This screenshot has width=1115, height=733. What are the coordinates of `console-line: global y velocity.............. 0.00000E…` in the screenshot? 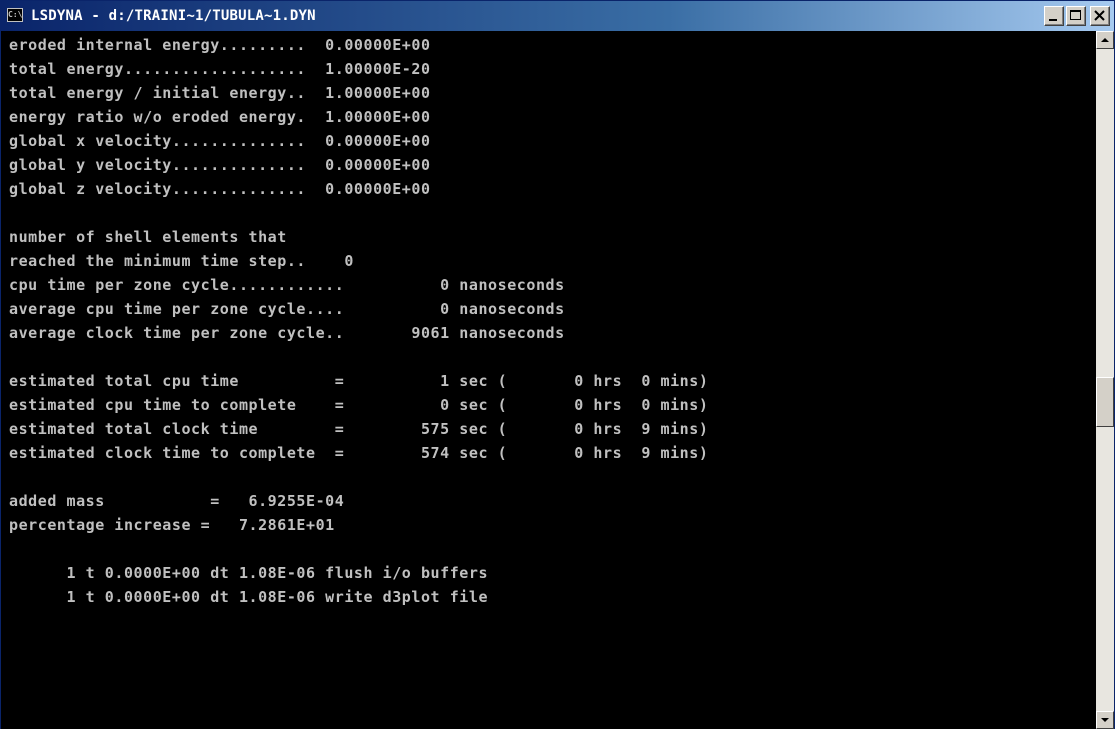 It's located at (220, 165).